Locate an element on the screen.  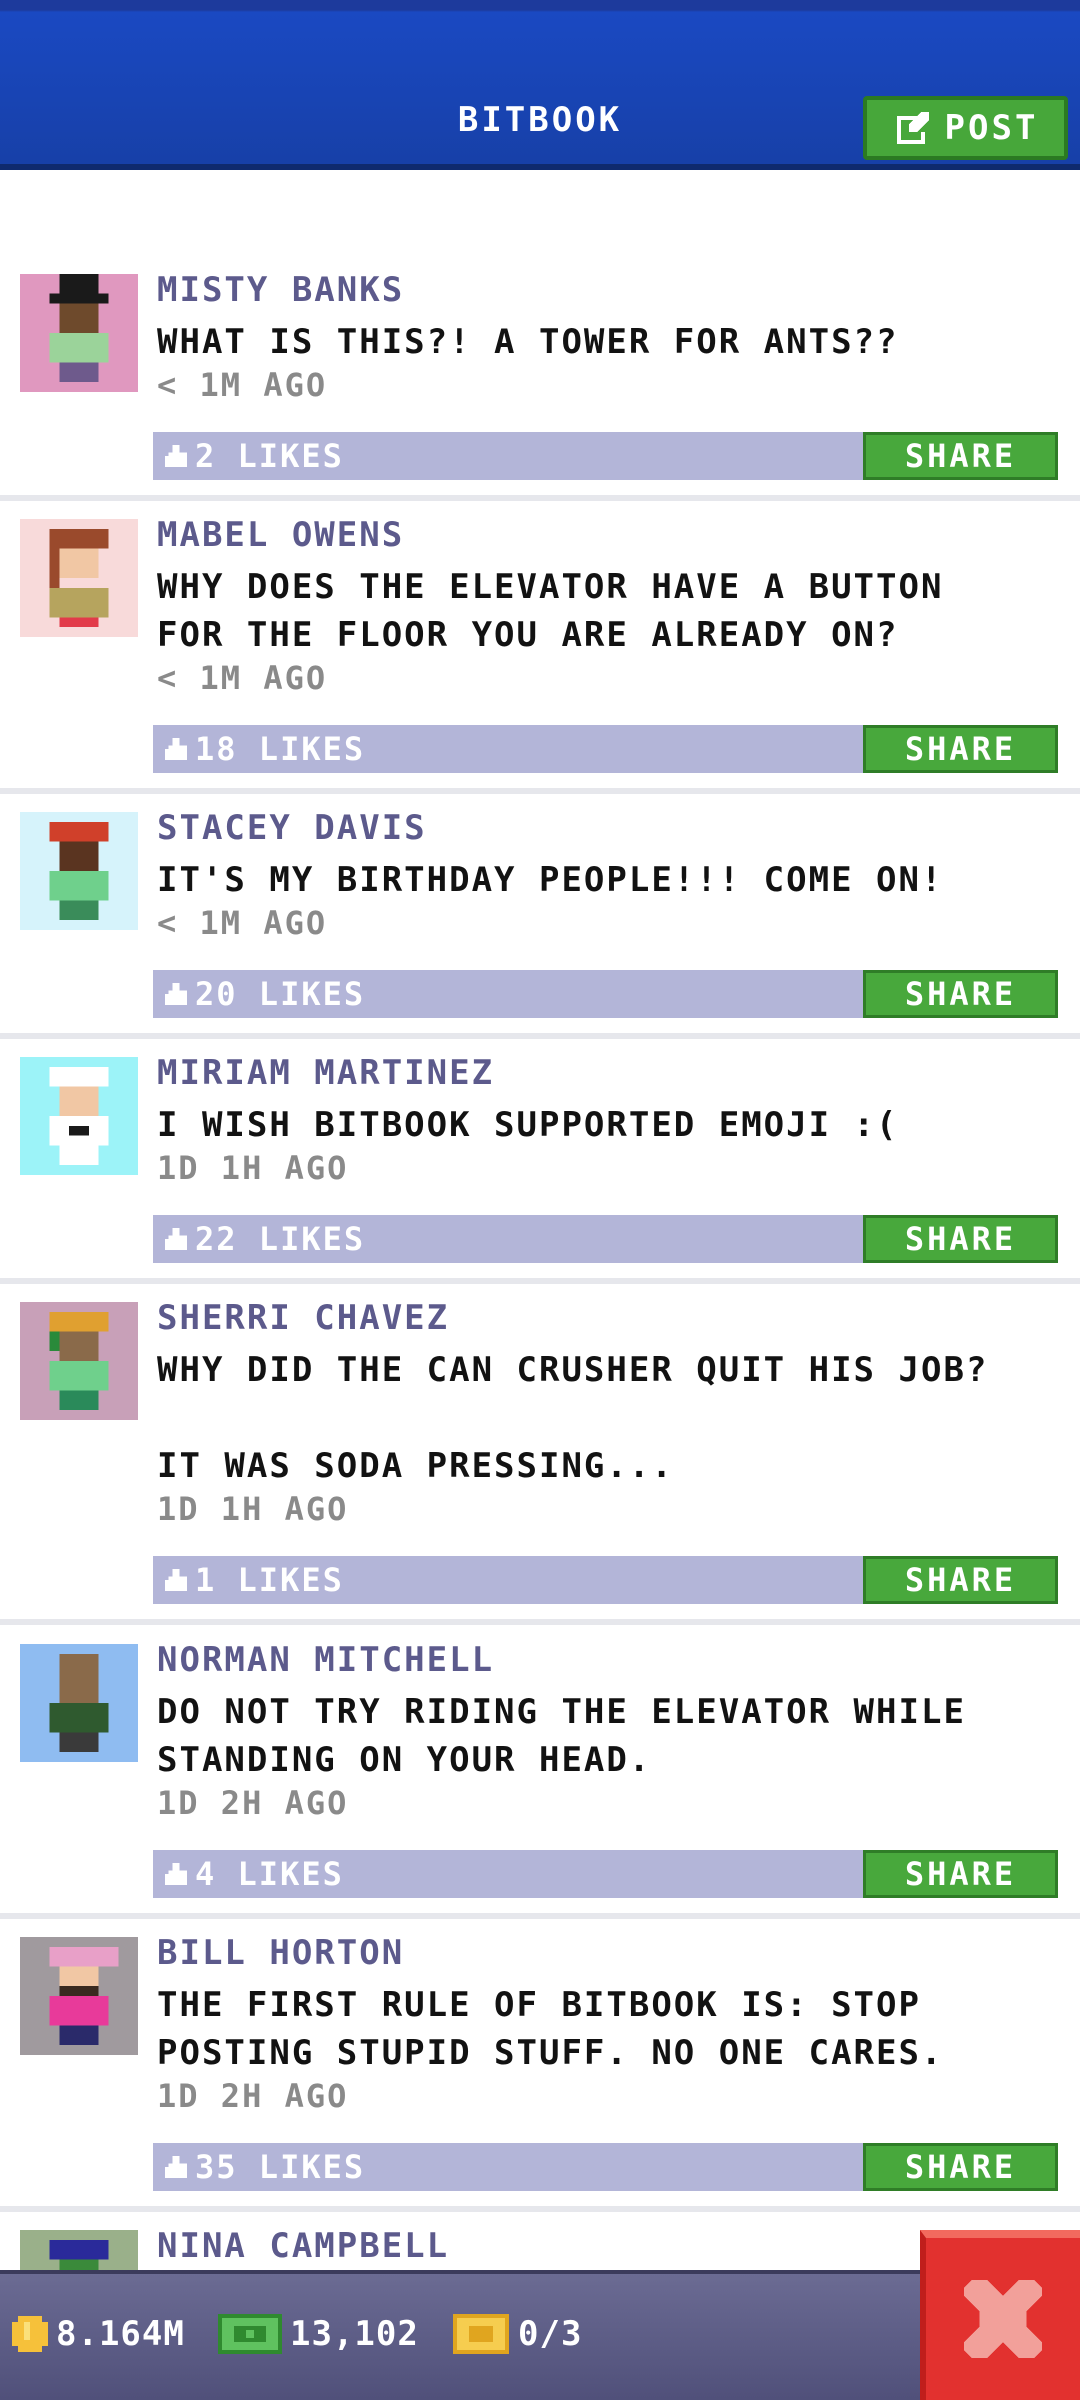
close-icon is located at coordinates (1003, 2319).